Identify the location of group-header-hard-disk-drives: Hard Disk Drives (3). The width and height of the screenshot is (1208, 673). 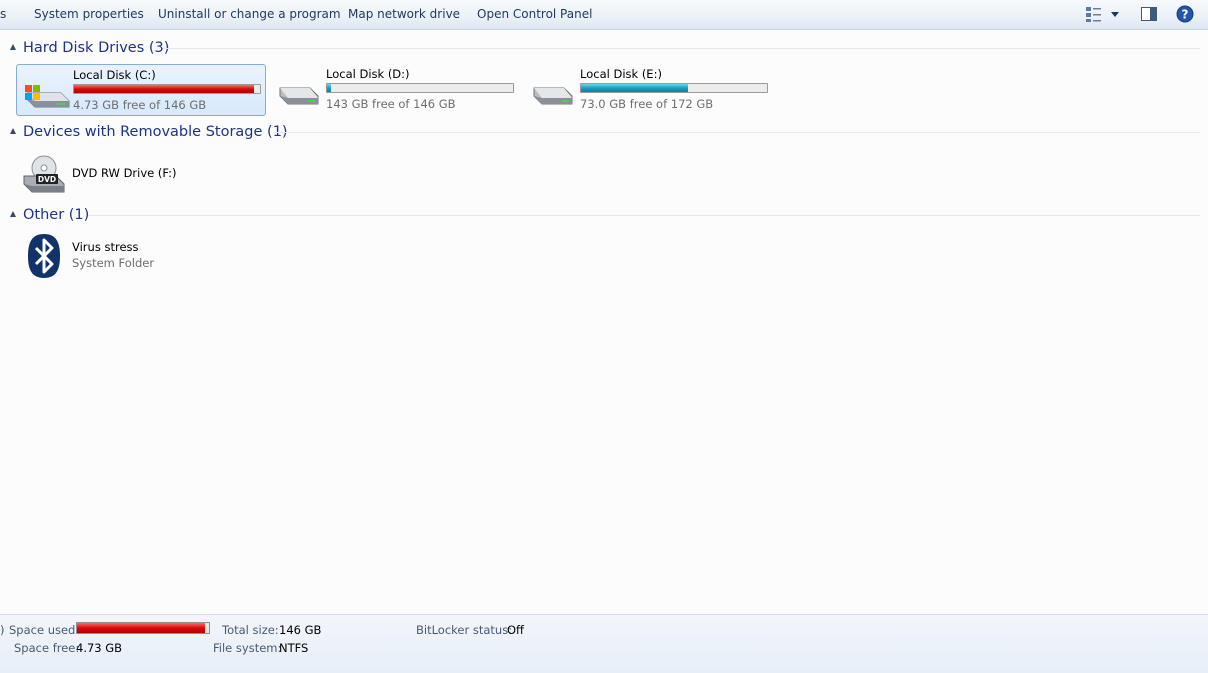
(604, 48).